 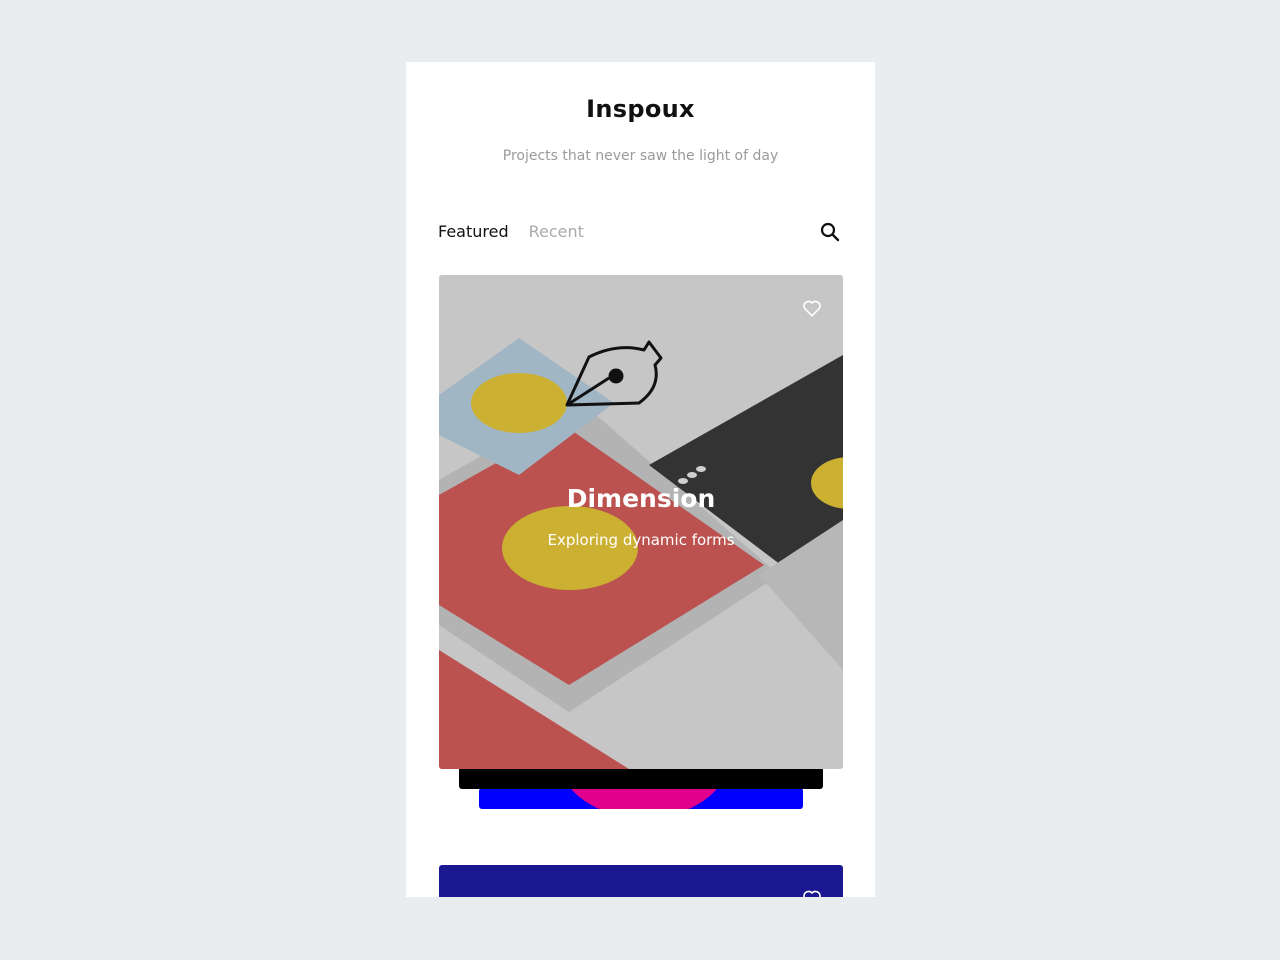 What do you see at coordinates (640, 109) in the screenshot?
I see `app-title: Inspoux` at bounding box center [640, 109].